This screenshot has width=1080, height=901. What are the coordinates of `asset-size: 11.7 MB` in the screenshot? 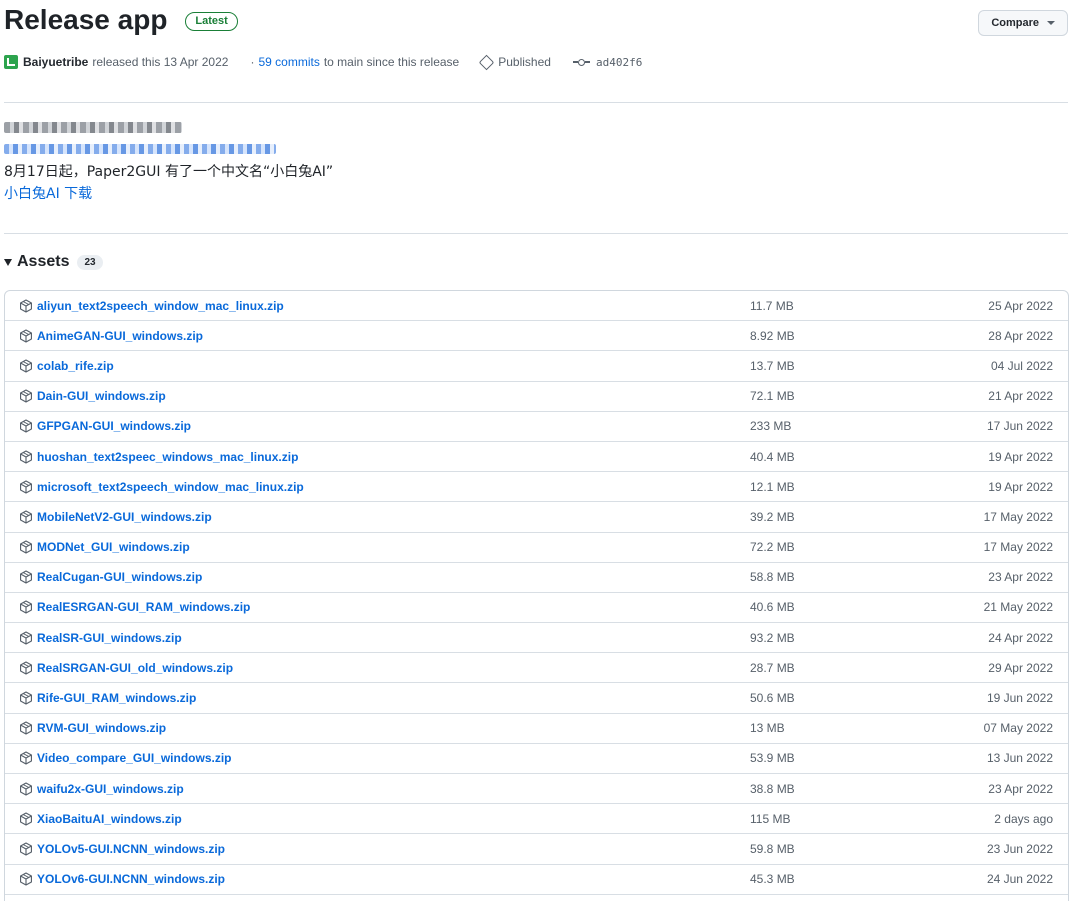 It's located at (772, 305).